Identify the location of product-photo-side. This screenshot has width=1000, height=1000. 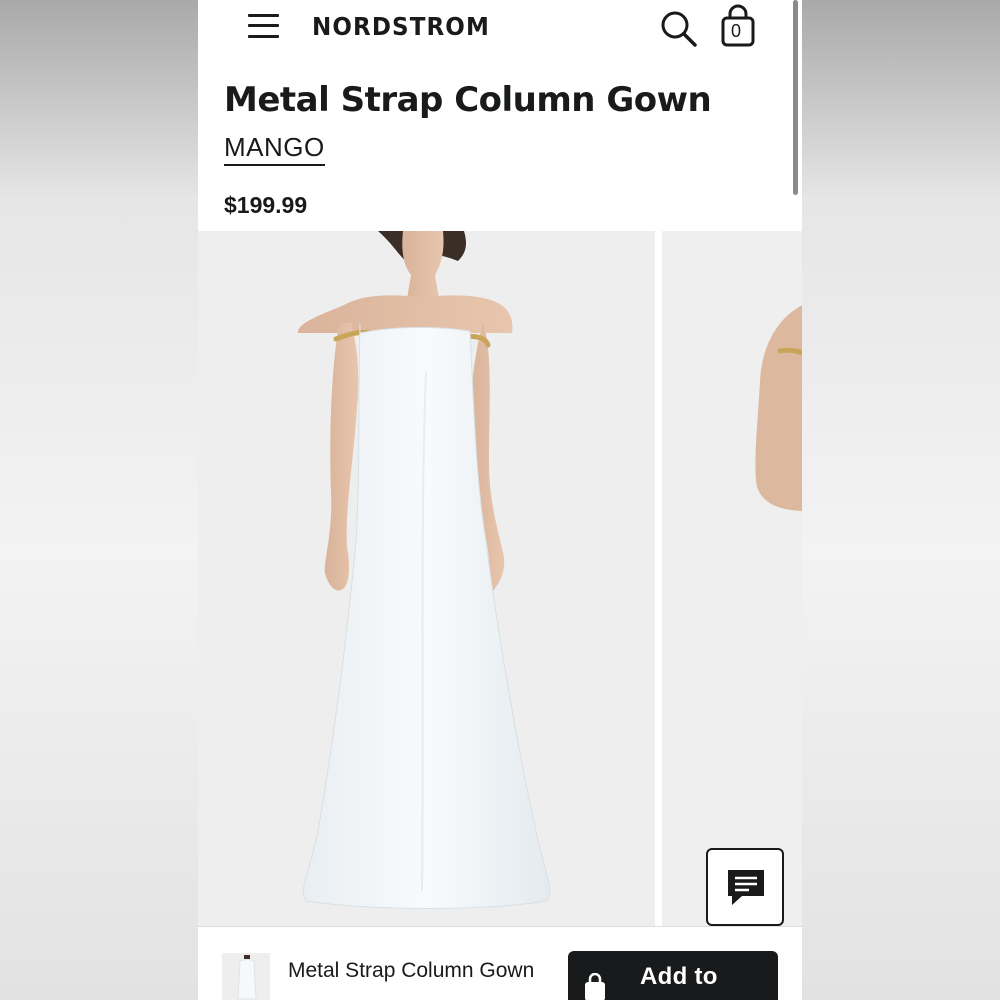
(732, 578).